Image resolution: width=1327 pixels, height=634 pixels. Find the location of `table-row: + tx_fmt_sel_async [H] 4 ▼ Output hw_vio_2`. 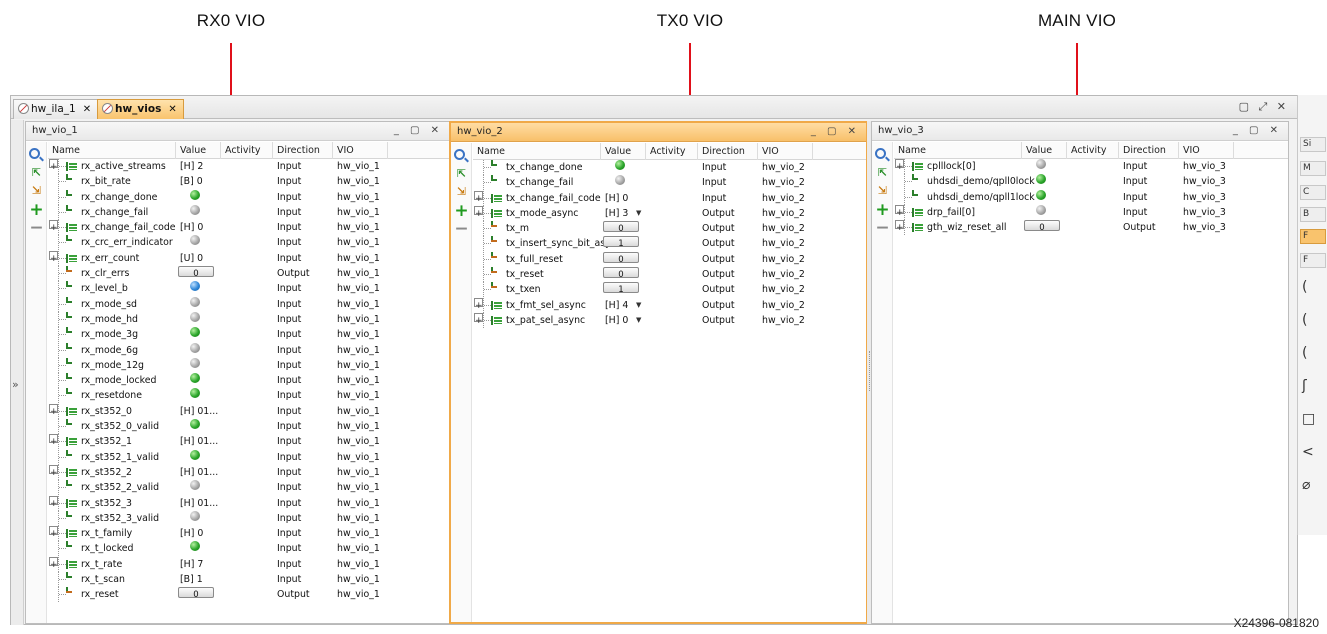

table-row: + tx_fmt_sel_async [H] 4 ▼ Output hw_vio_2 is located at coordinates (669, 305).